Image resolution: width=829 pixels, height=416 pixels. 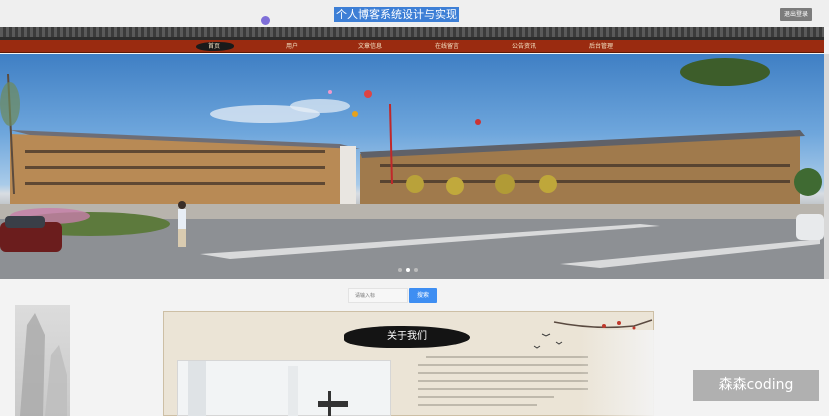 What do you see at coordinates (292, 46) in the screenshot?
I see `nav-item-users: 用户` at bounding box center [292, 46].